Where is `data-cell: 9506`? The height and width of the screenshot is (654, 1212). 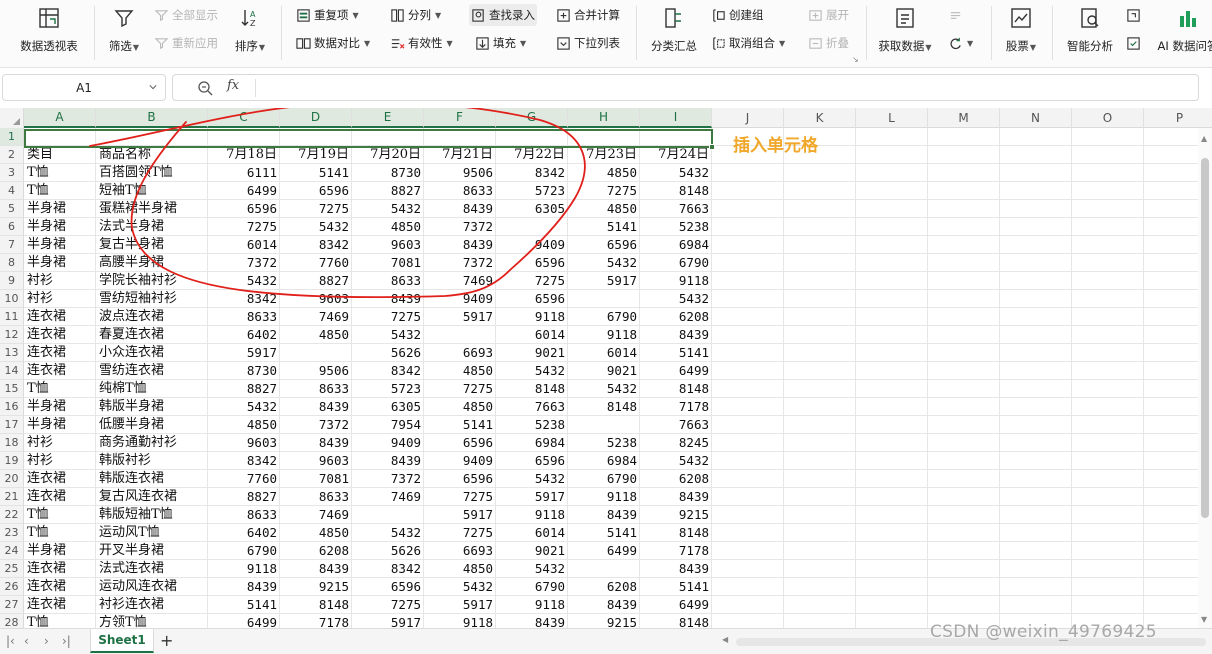
data-cell: 9506 is located at coordinates (316, 371).